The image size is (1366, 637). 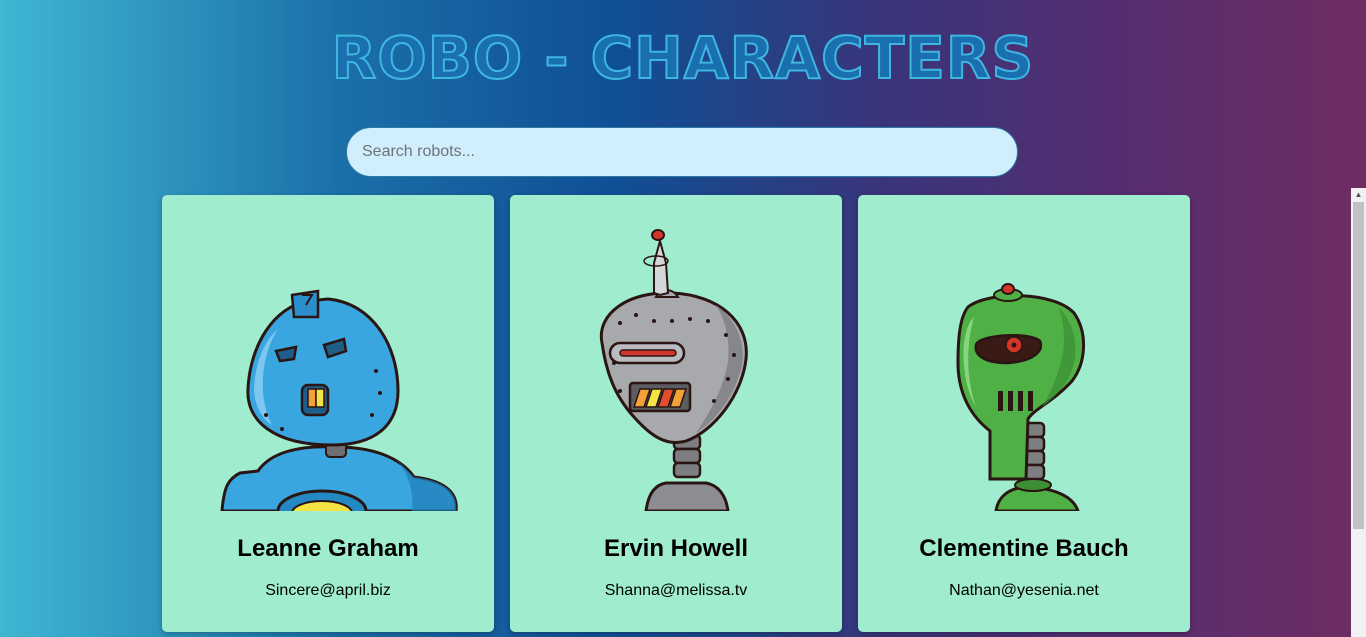 I want to click on page-title: ROBO - CHARACTERS, so click(x=683, y=58).